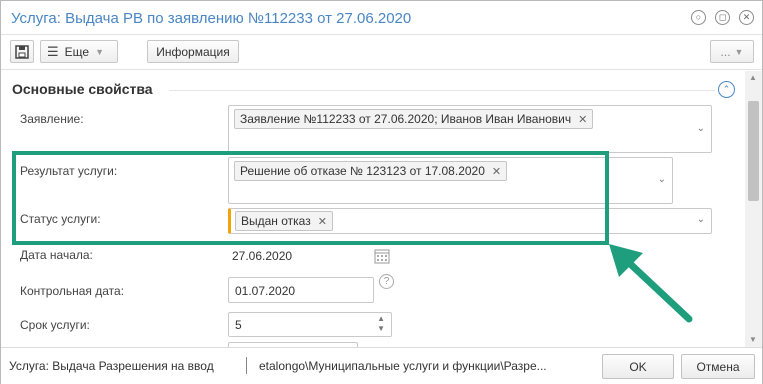 The image size is (763, 384). What do you see at coordinates (698, 17) in the screenshot?
I see `restore-icon: ○` at bounding box center [698, 17].